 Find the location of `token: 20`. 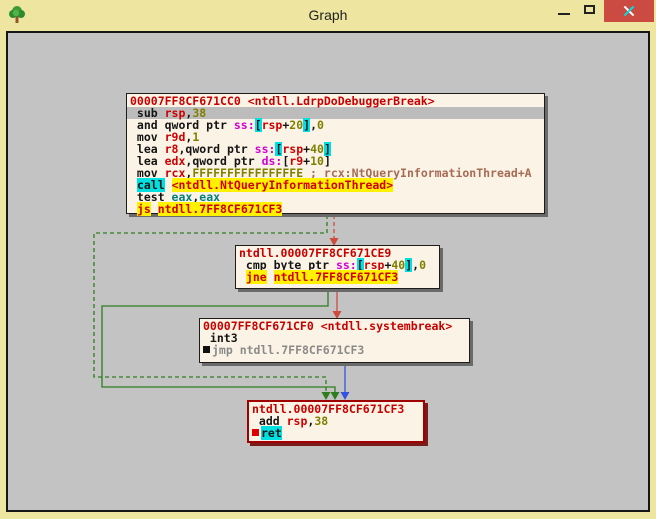

token: 20 is located at coordinates (296, 125).